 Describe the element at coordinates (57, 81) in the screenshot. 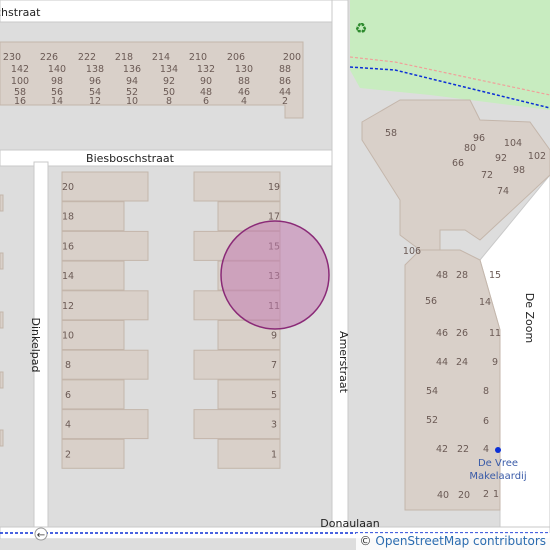

I see `house-number: 98` at that location.